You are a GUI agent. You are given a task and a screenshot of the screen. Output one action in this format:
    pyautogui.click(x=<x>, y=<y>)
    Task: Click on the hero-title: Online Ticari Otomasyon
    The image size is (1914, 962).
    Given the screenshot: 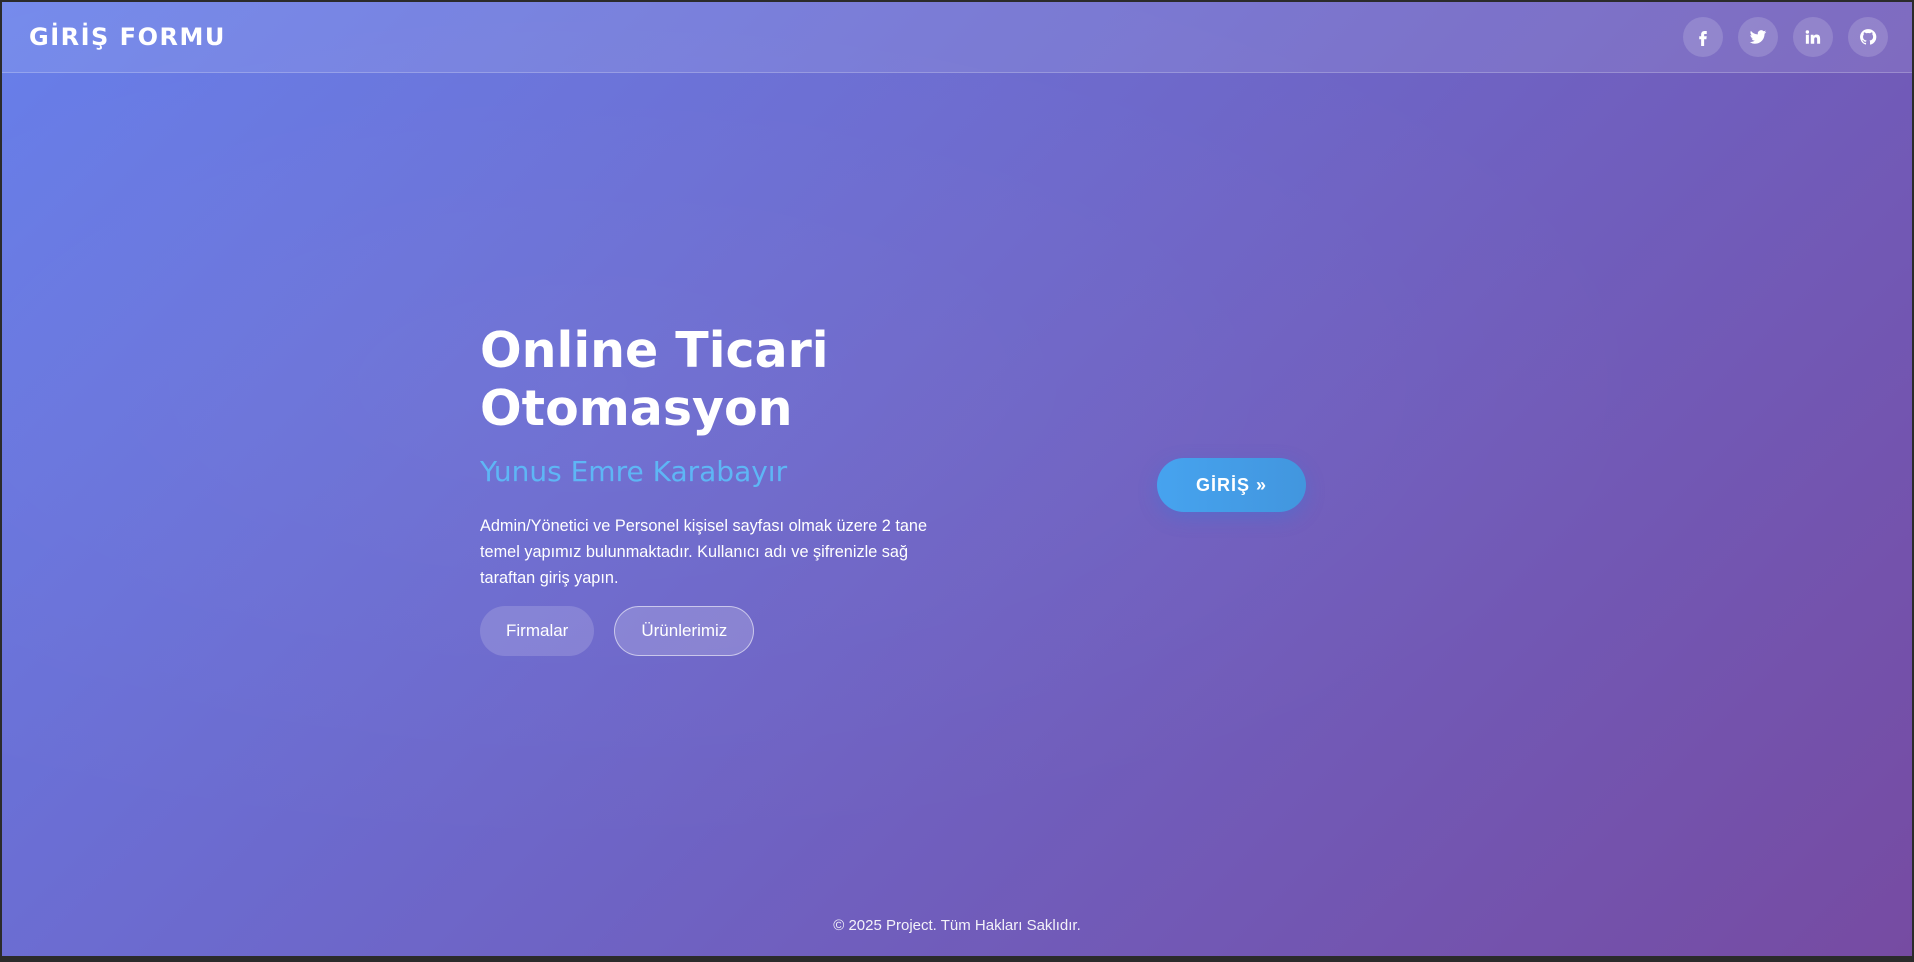 What is the action you would take?
    pyautogui.click(x=730, y=380)
    